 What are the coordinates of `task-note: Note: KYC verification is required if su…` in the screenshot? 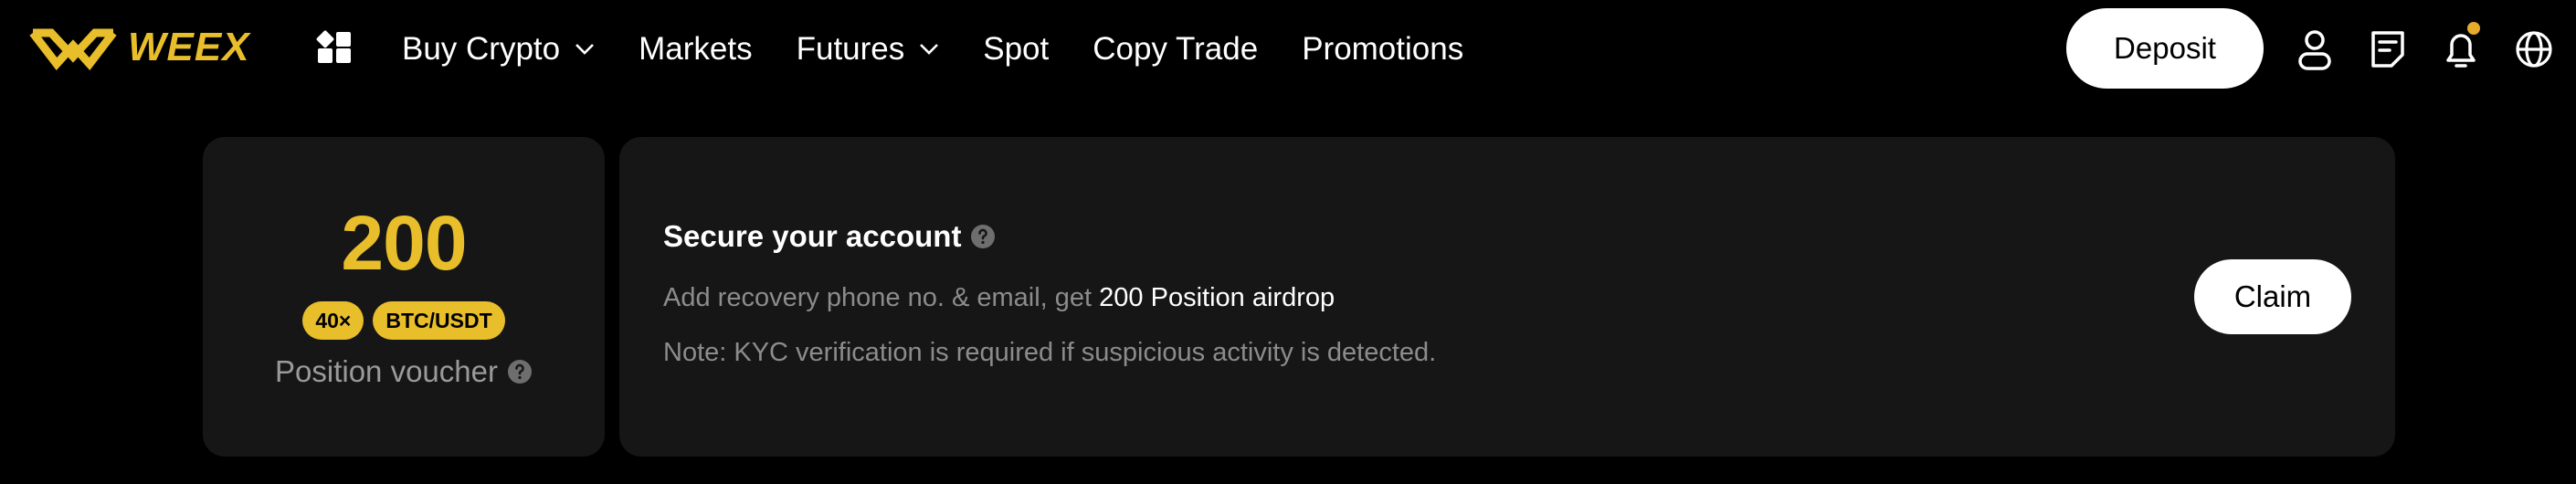 It's located at (1050, 352).